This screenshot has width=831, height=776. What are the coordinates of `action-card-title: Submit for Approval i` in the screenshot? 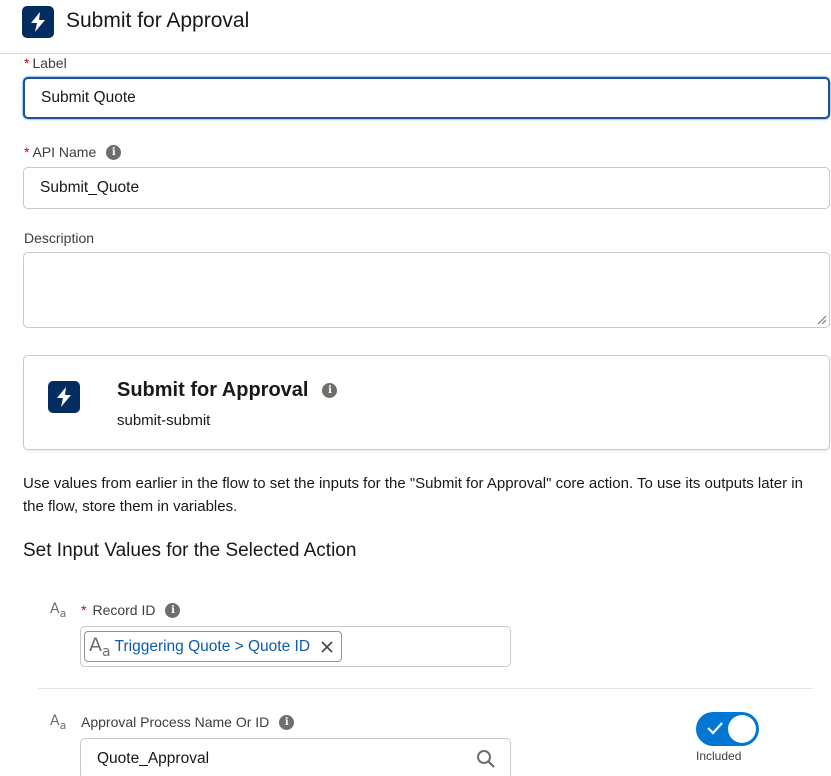 It's located at (227, 390).